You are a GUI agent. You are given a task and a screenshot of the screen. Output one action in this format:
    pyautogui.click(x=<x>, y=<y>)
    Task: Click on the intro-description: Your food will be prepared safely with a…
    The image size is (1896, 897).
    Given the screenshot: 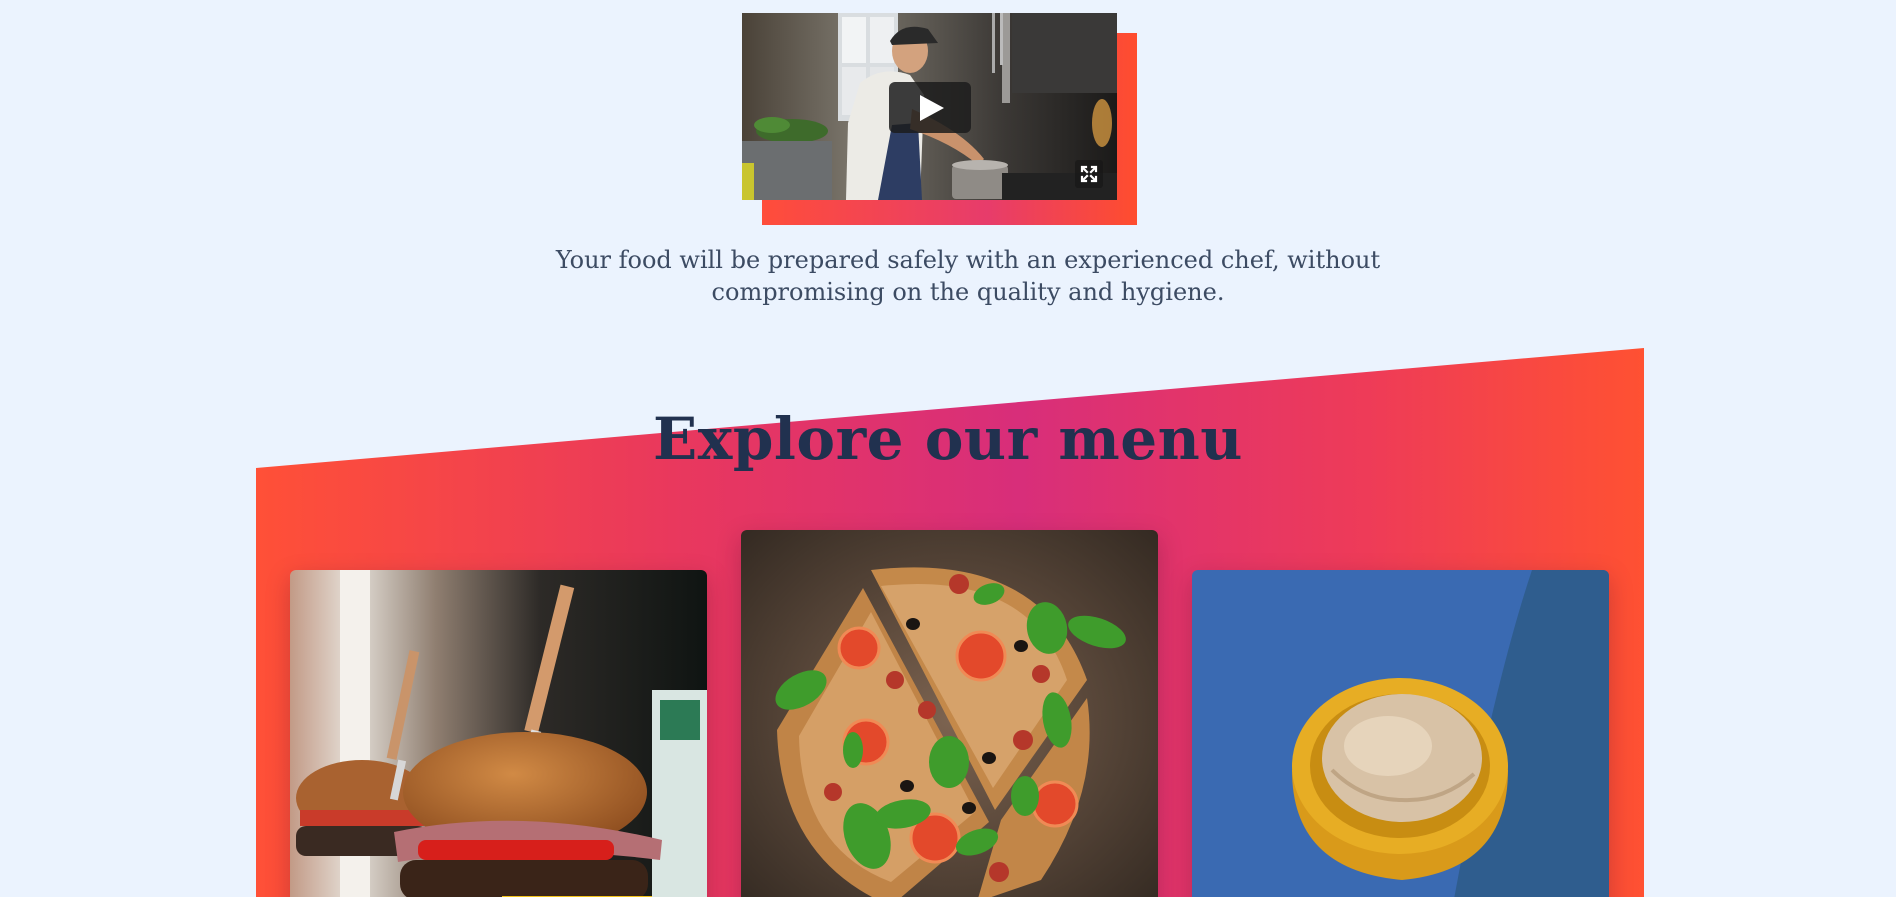 What is the action you would take?
    pyautogui.click(x=968, y=276)
    